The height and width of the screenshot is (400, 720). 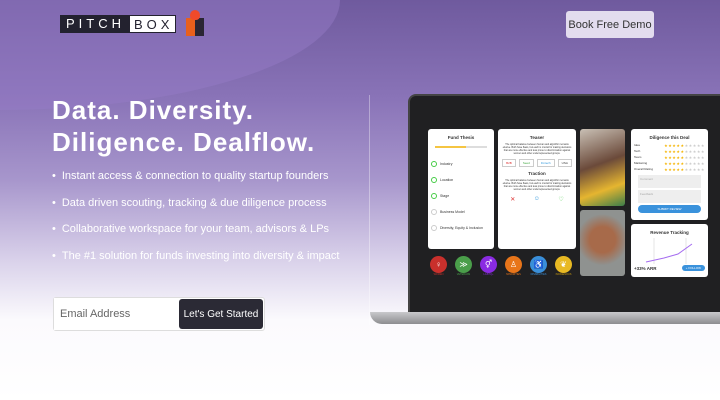 I want to click on category-women: ♀ WOMEN, so click(x=438, y=266).